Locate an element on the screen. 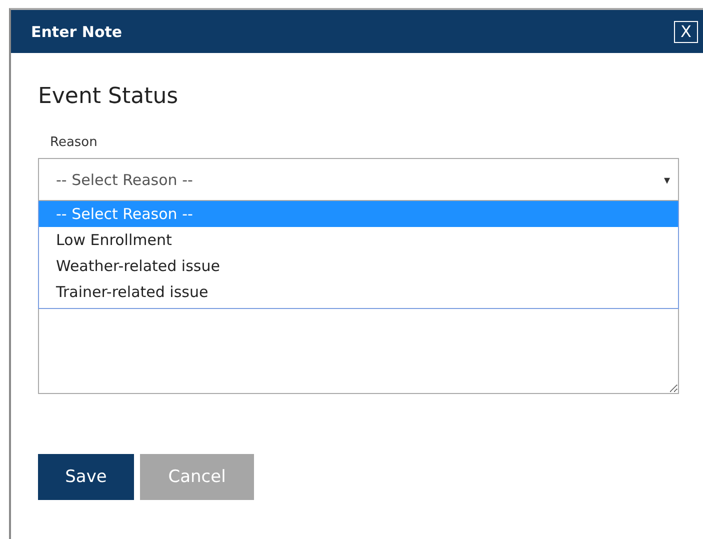  dropdown-option: Trainer-related issue is located at coordinates (358, 292).